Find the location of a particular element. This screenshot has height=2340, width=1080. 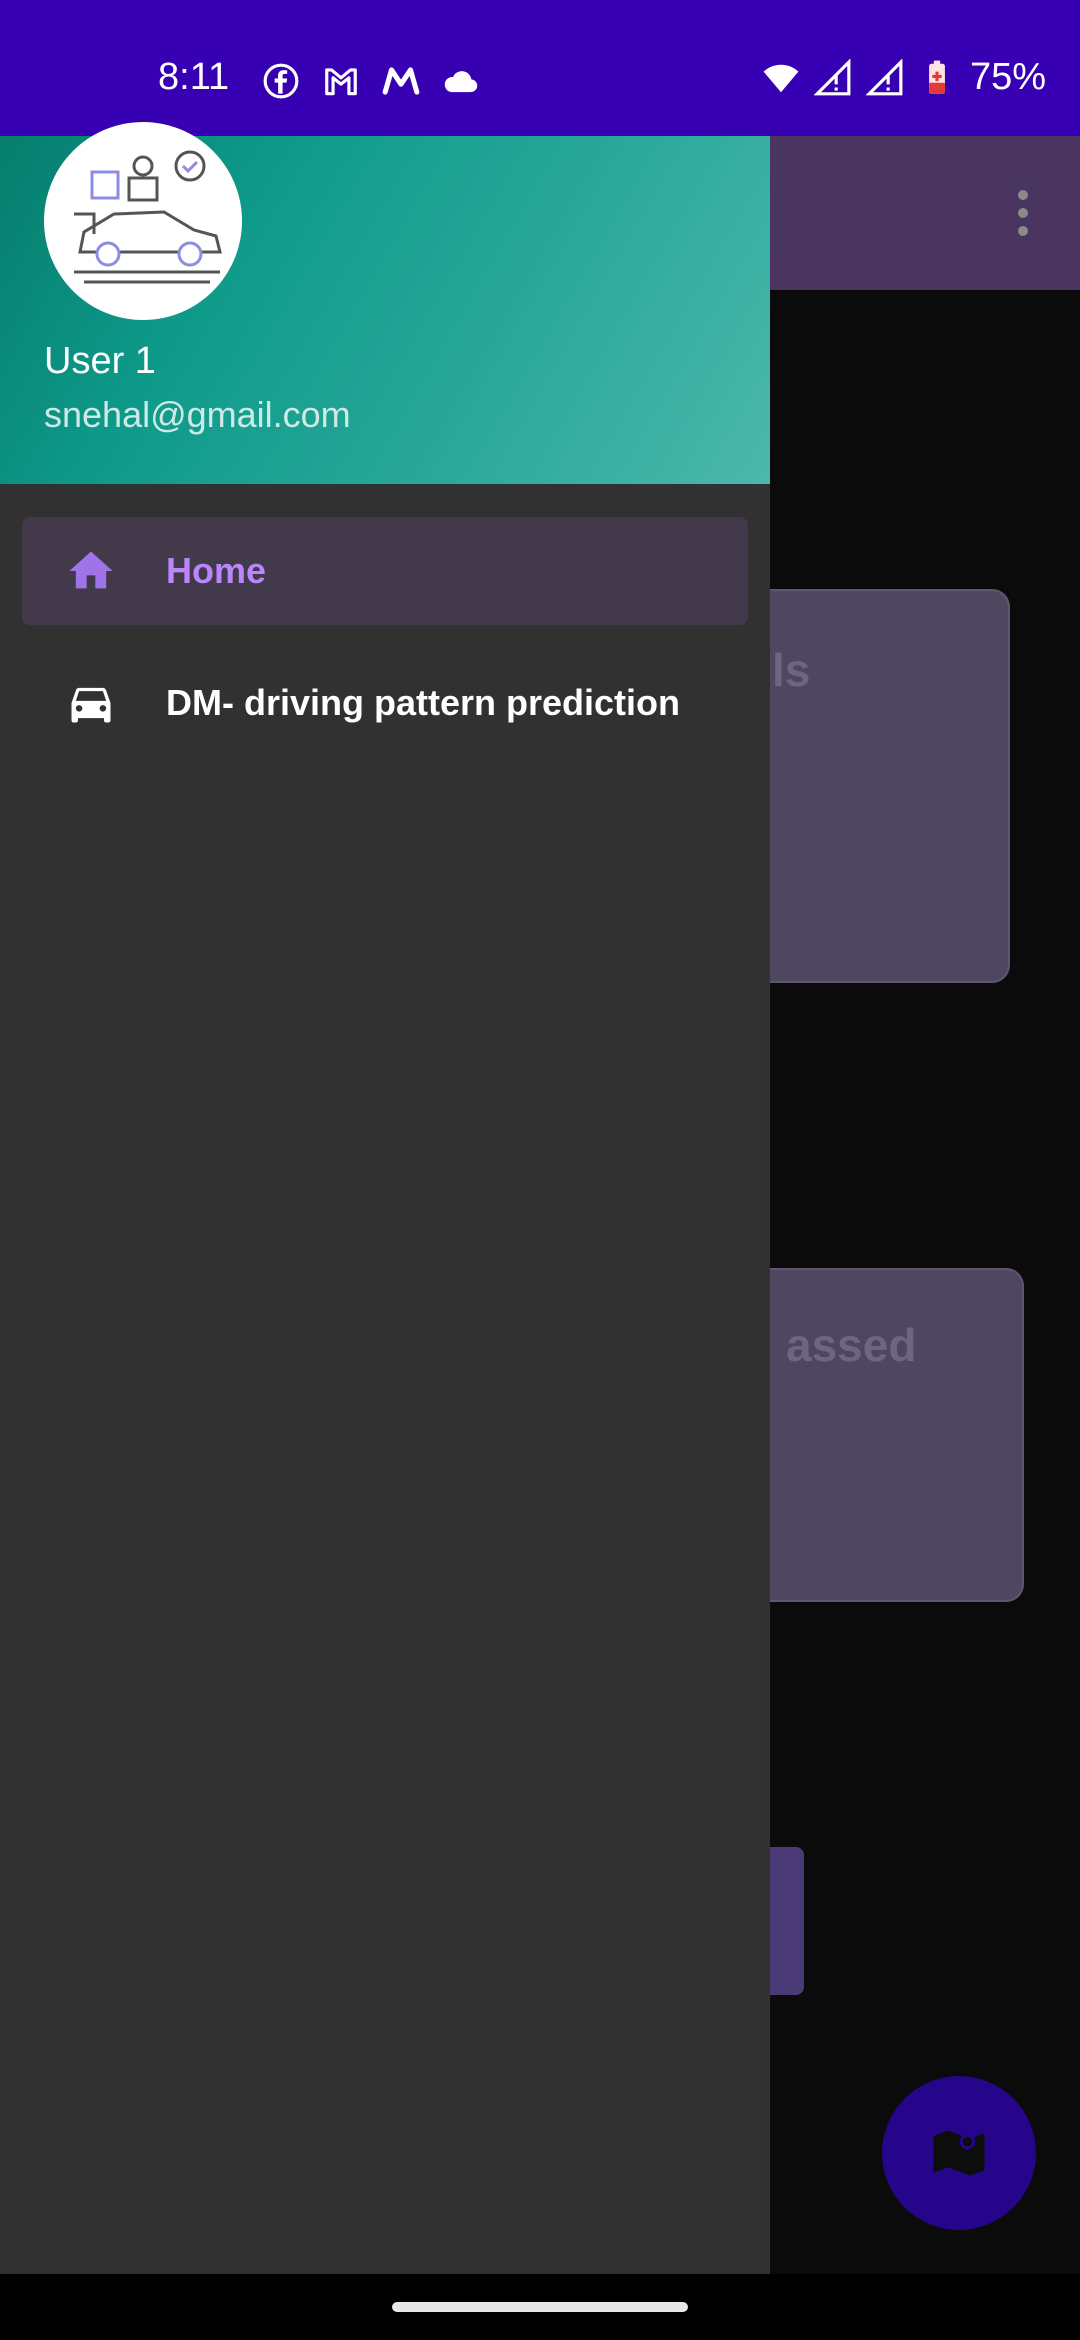

drawer-item-home: Home is located at coordinates (385, 571).